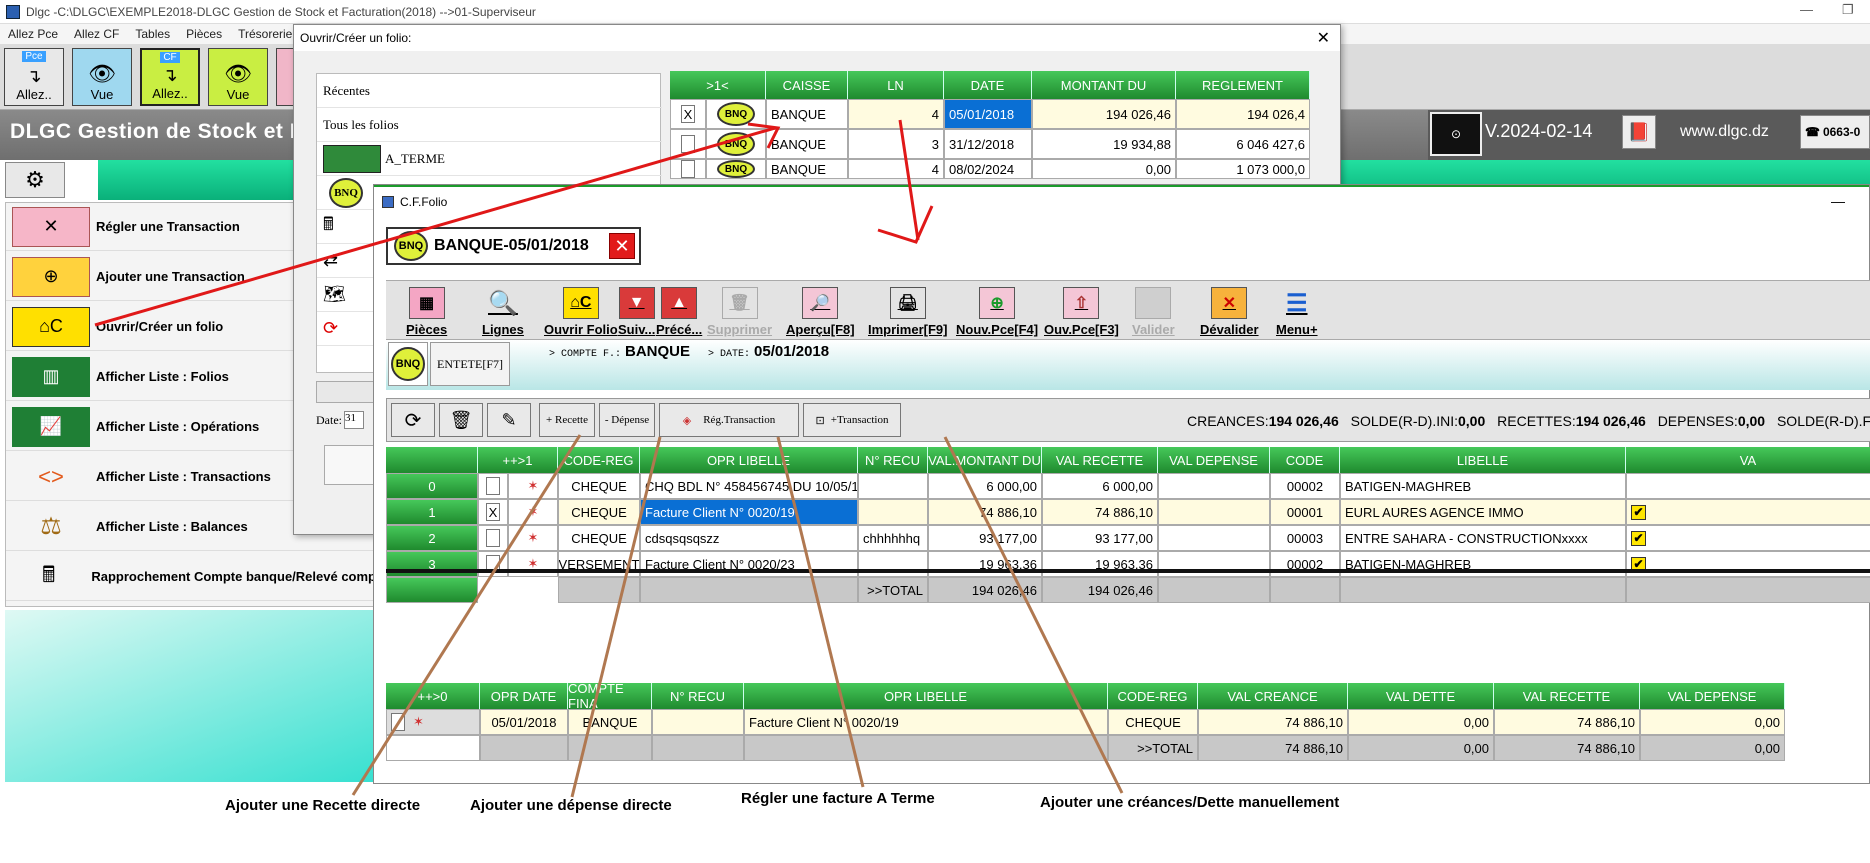  I want to click on red-arrowhead, so click(905, 224).